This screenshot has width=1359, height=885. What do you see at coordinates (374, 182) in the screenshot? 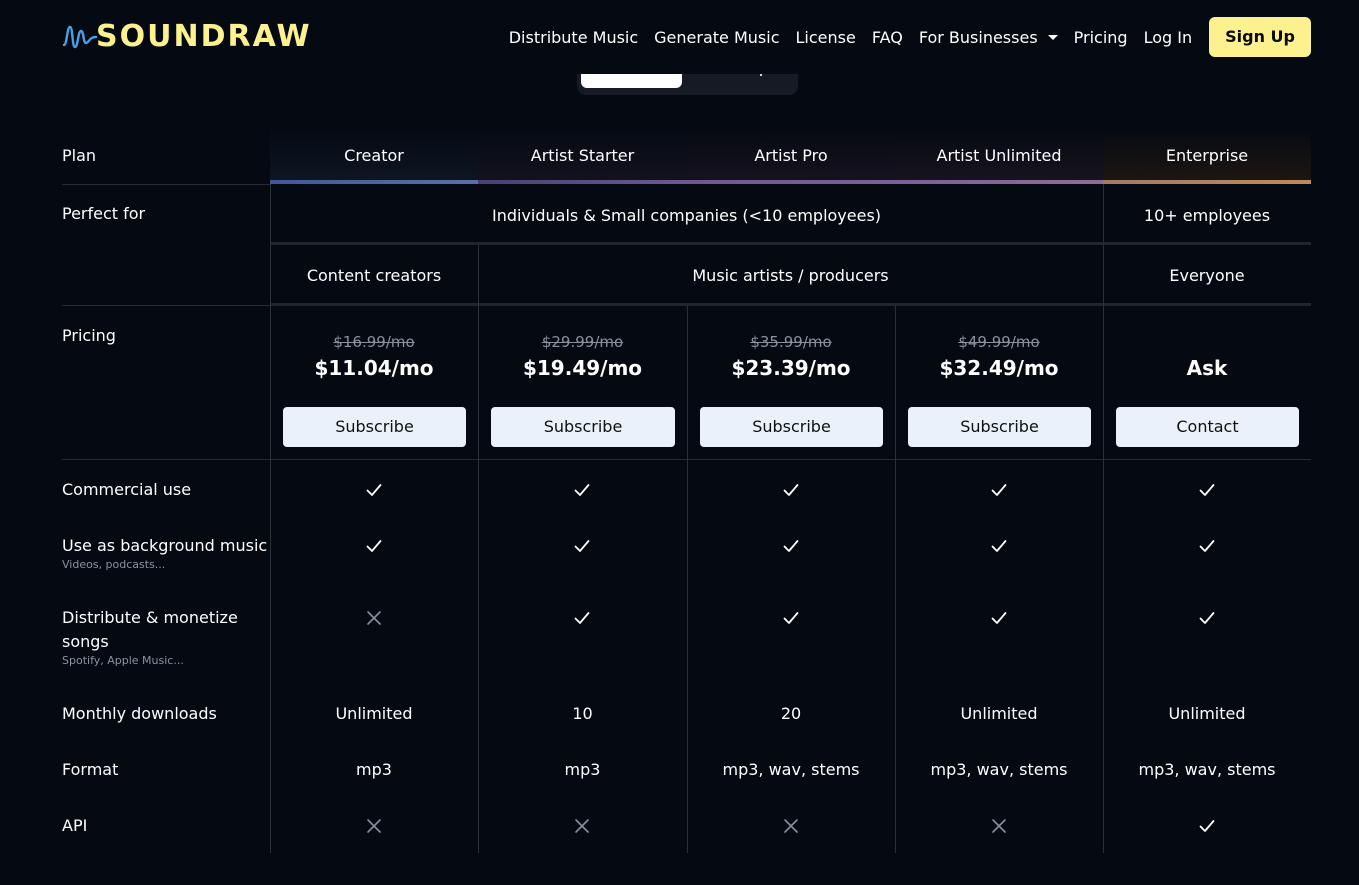
I see `plan-accent-bar-creator` at bounding box center [374, 182].